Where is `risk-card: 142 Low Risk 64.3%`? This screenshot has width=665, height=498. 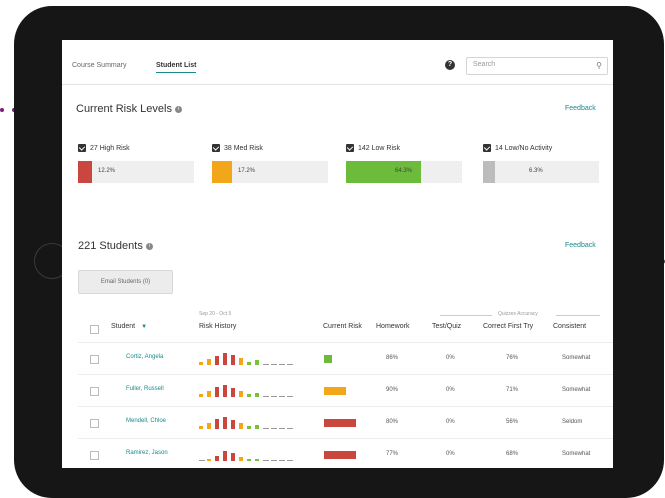 risk-card: 142 Low Risk 64.3% is located at coordinates (404, 163).